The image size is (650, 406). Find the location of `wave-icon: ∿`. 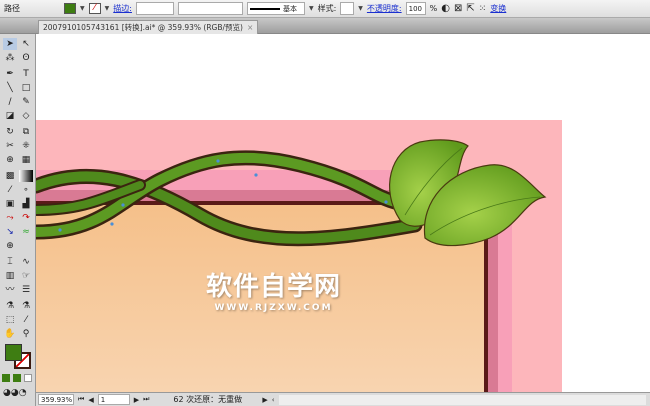

wave-icon: ∿ is located at coordinates (26, 262).